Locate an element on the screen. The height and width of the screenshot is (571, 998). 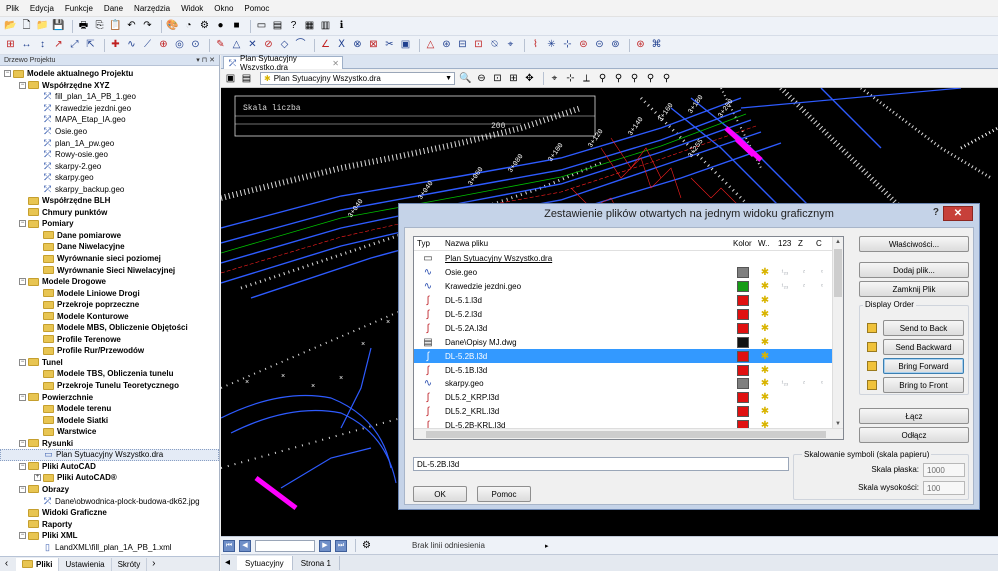
col-c: C is located at coordinates (822, 243).